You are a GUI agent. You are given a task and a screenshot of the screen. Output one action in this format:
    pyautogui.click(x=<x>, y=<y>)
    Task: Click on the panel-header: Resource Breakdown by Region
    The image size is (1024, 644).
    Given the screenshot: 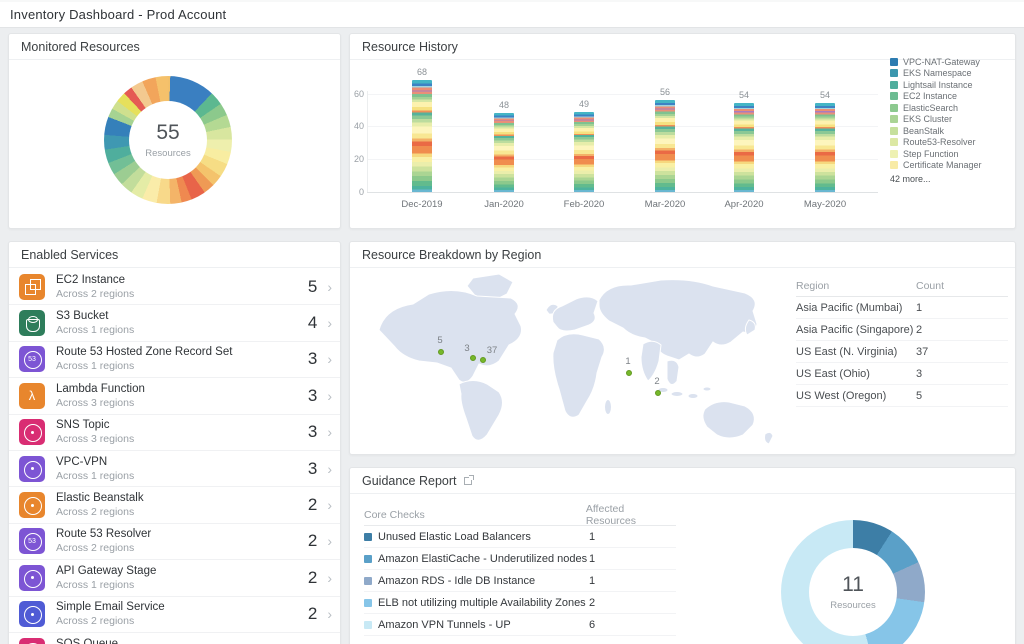 What is the action you would take?
    pyautogui.click(x=682, y=255)
    